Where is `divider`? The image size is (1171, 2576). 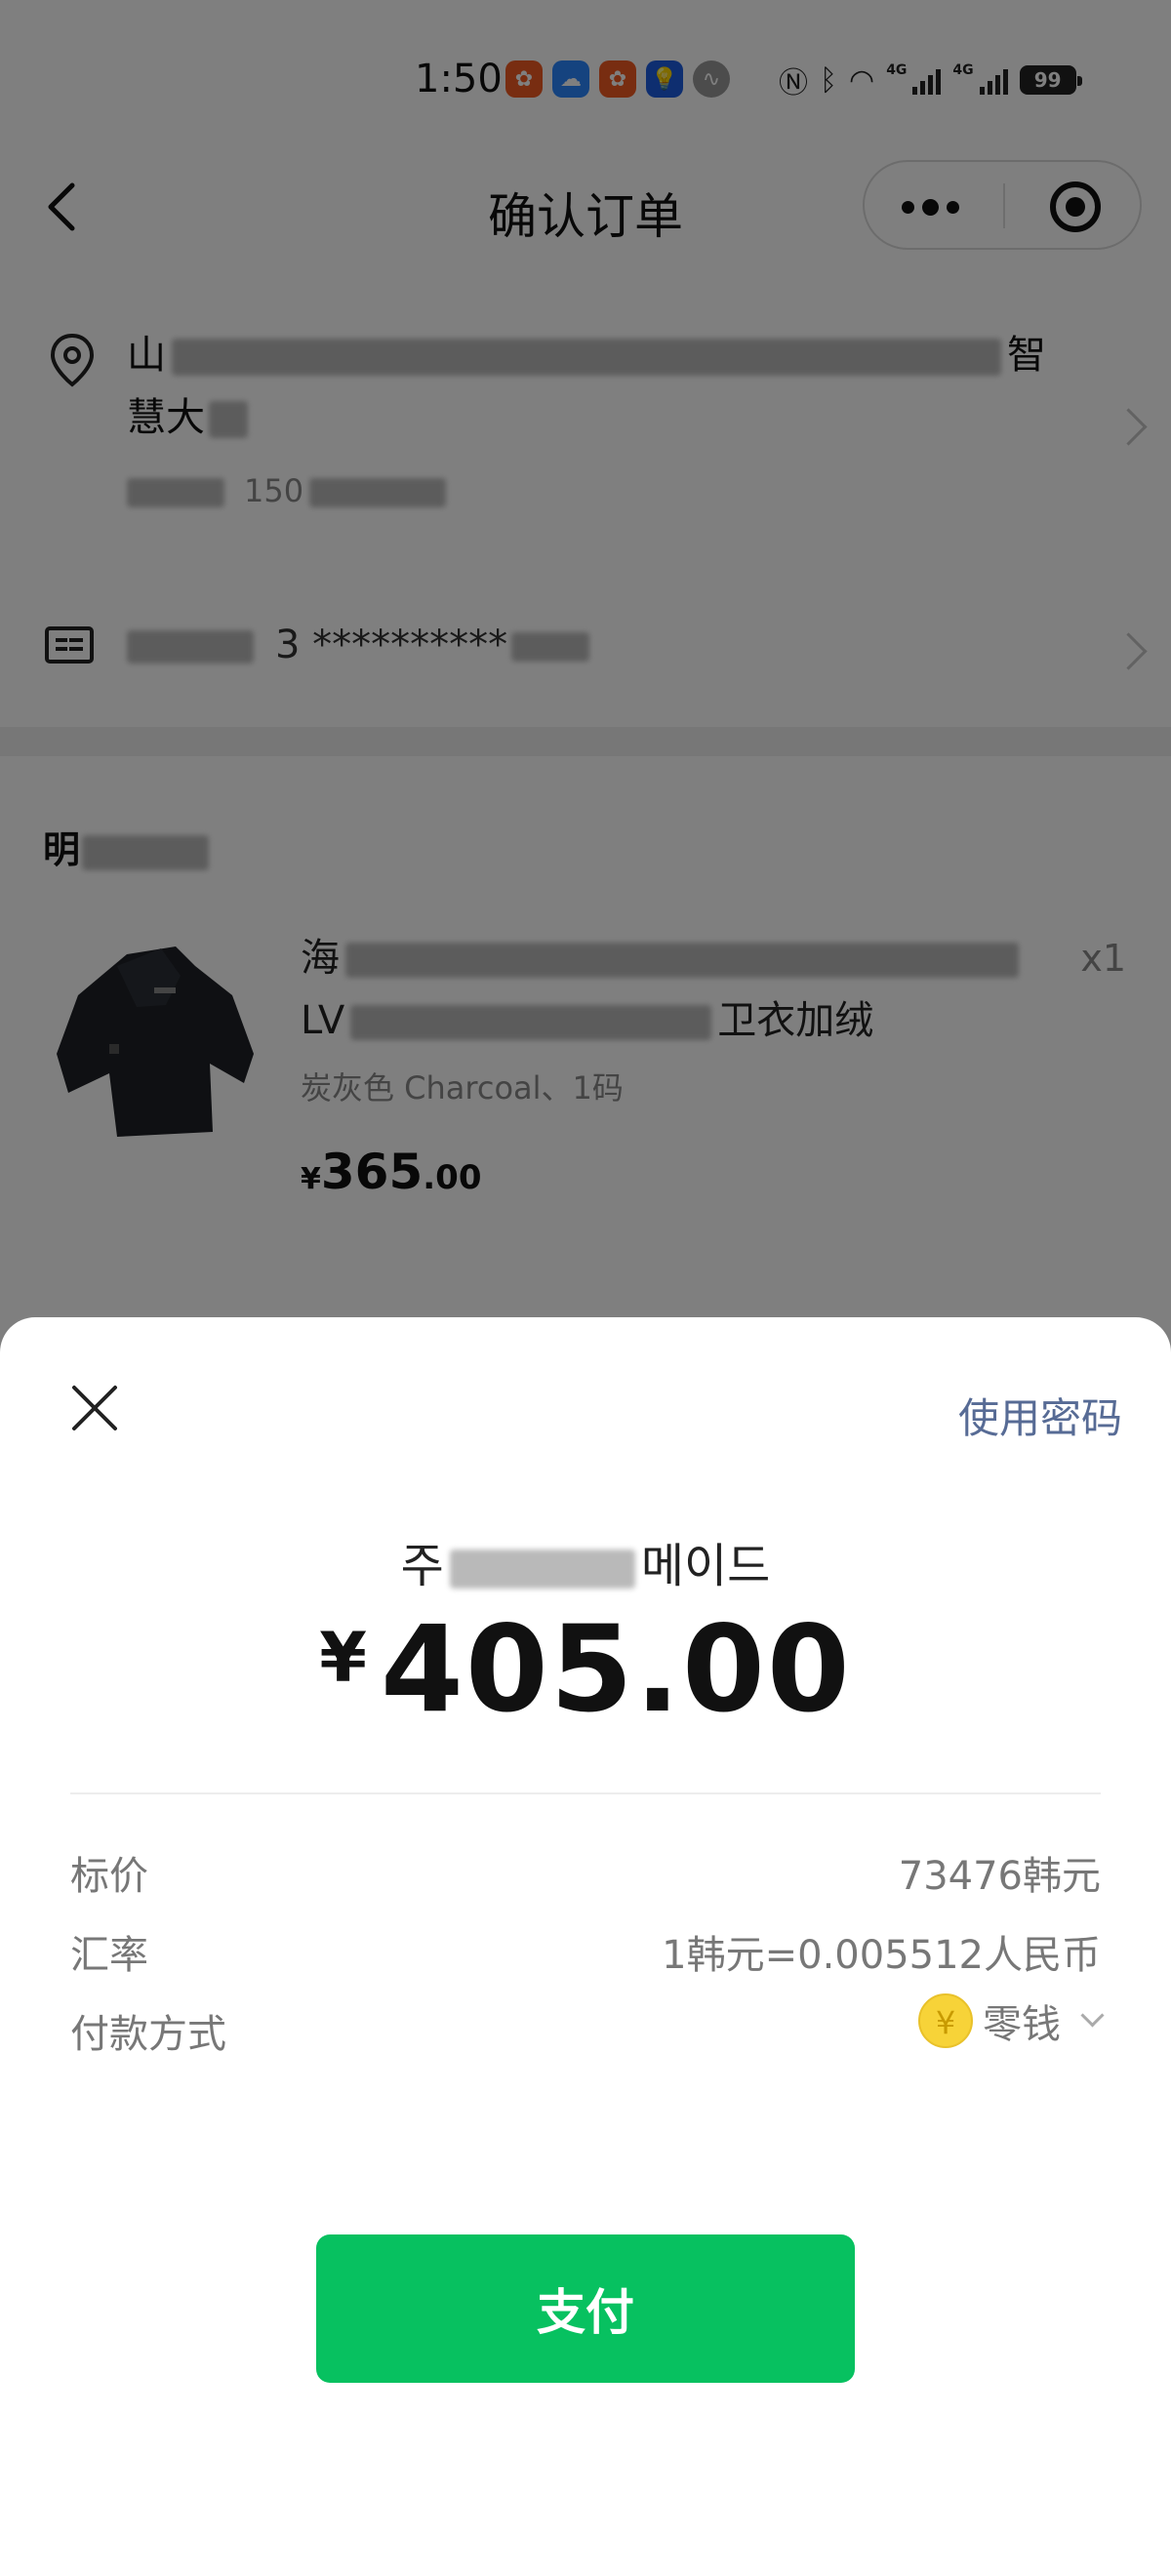 divider is located at coordinates (585, 1793).